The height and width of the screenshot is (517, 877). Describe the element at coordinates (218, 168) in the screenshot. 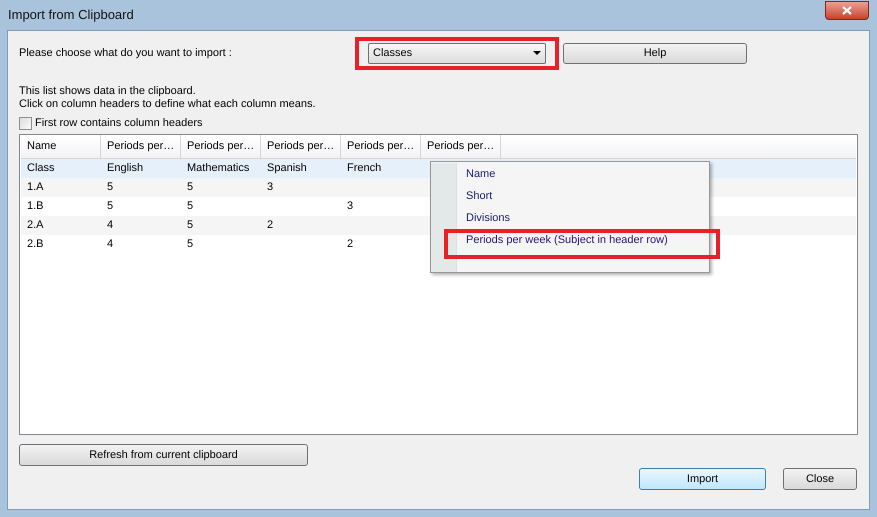

I see `table-cell-text: Mathematics` at that location.